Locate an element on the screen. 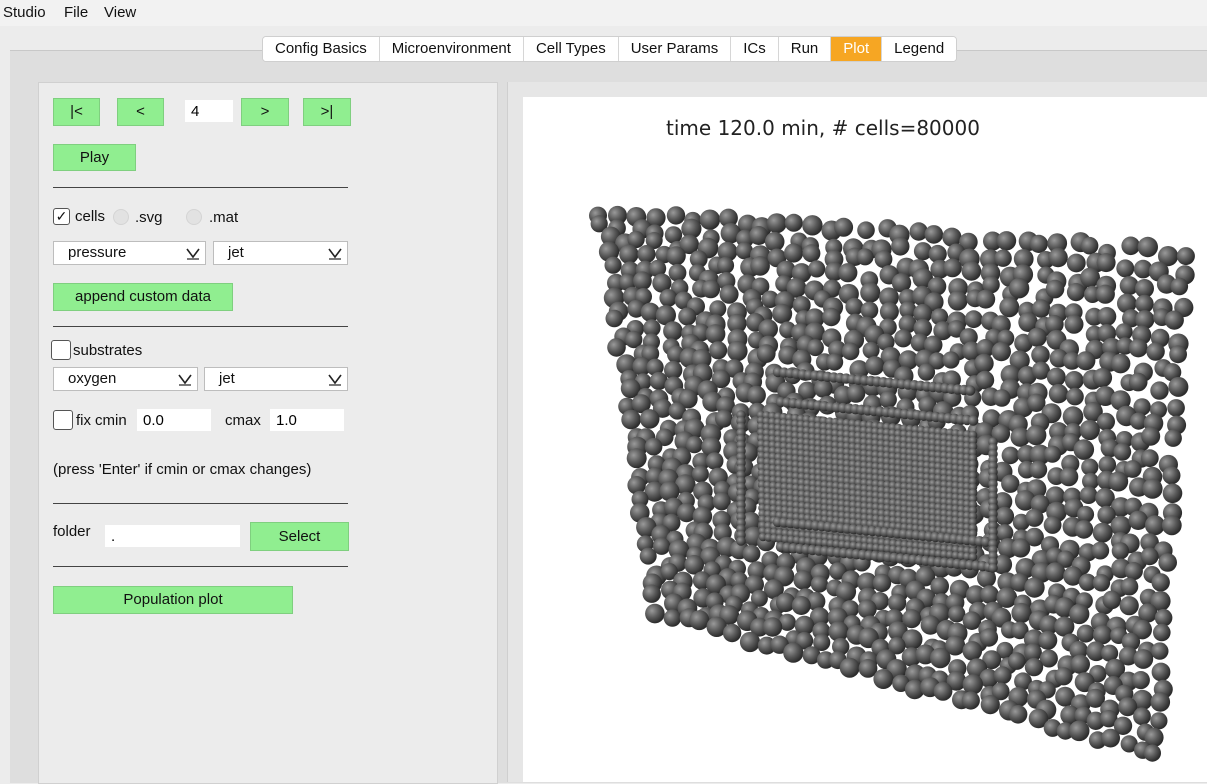 The width and height of the screenshot is (1207, 784). cells-checkbox: ✓ is located at coordinates (61, 216).